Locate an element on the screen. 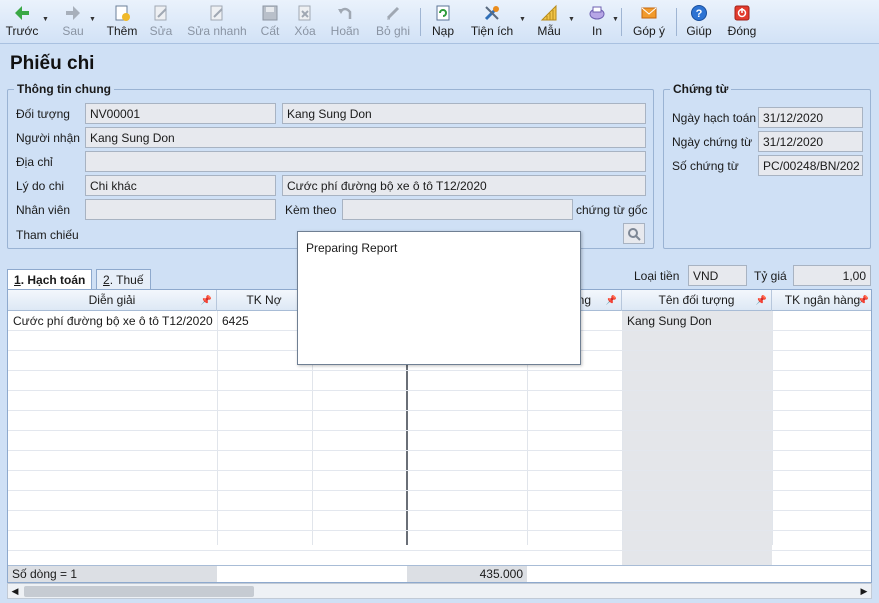  next-label: Sau is located at coordinates (73, 31).